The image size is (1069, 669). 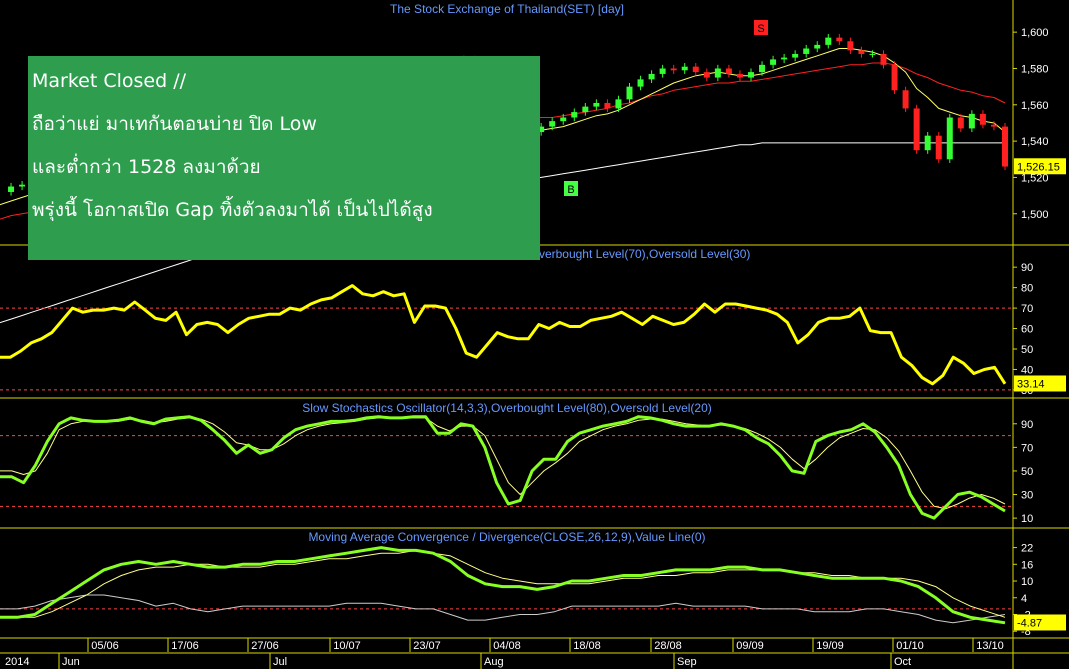 I want to click on x-month-label: Oct, so click(x=902, y=662).